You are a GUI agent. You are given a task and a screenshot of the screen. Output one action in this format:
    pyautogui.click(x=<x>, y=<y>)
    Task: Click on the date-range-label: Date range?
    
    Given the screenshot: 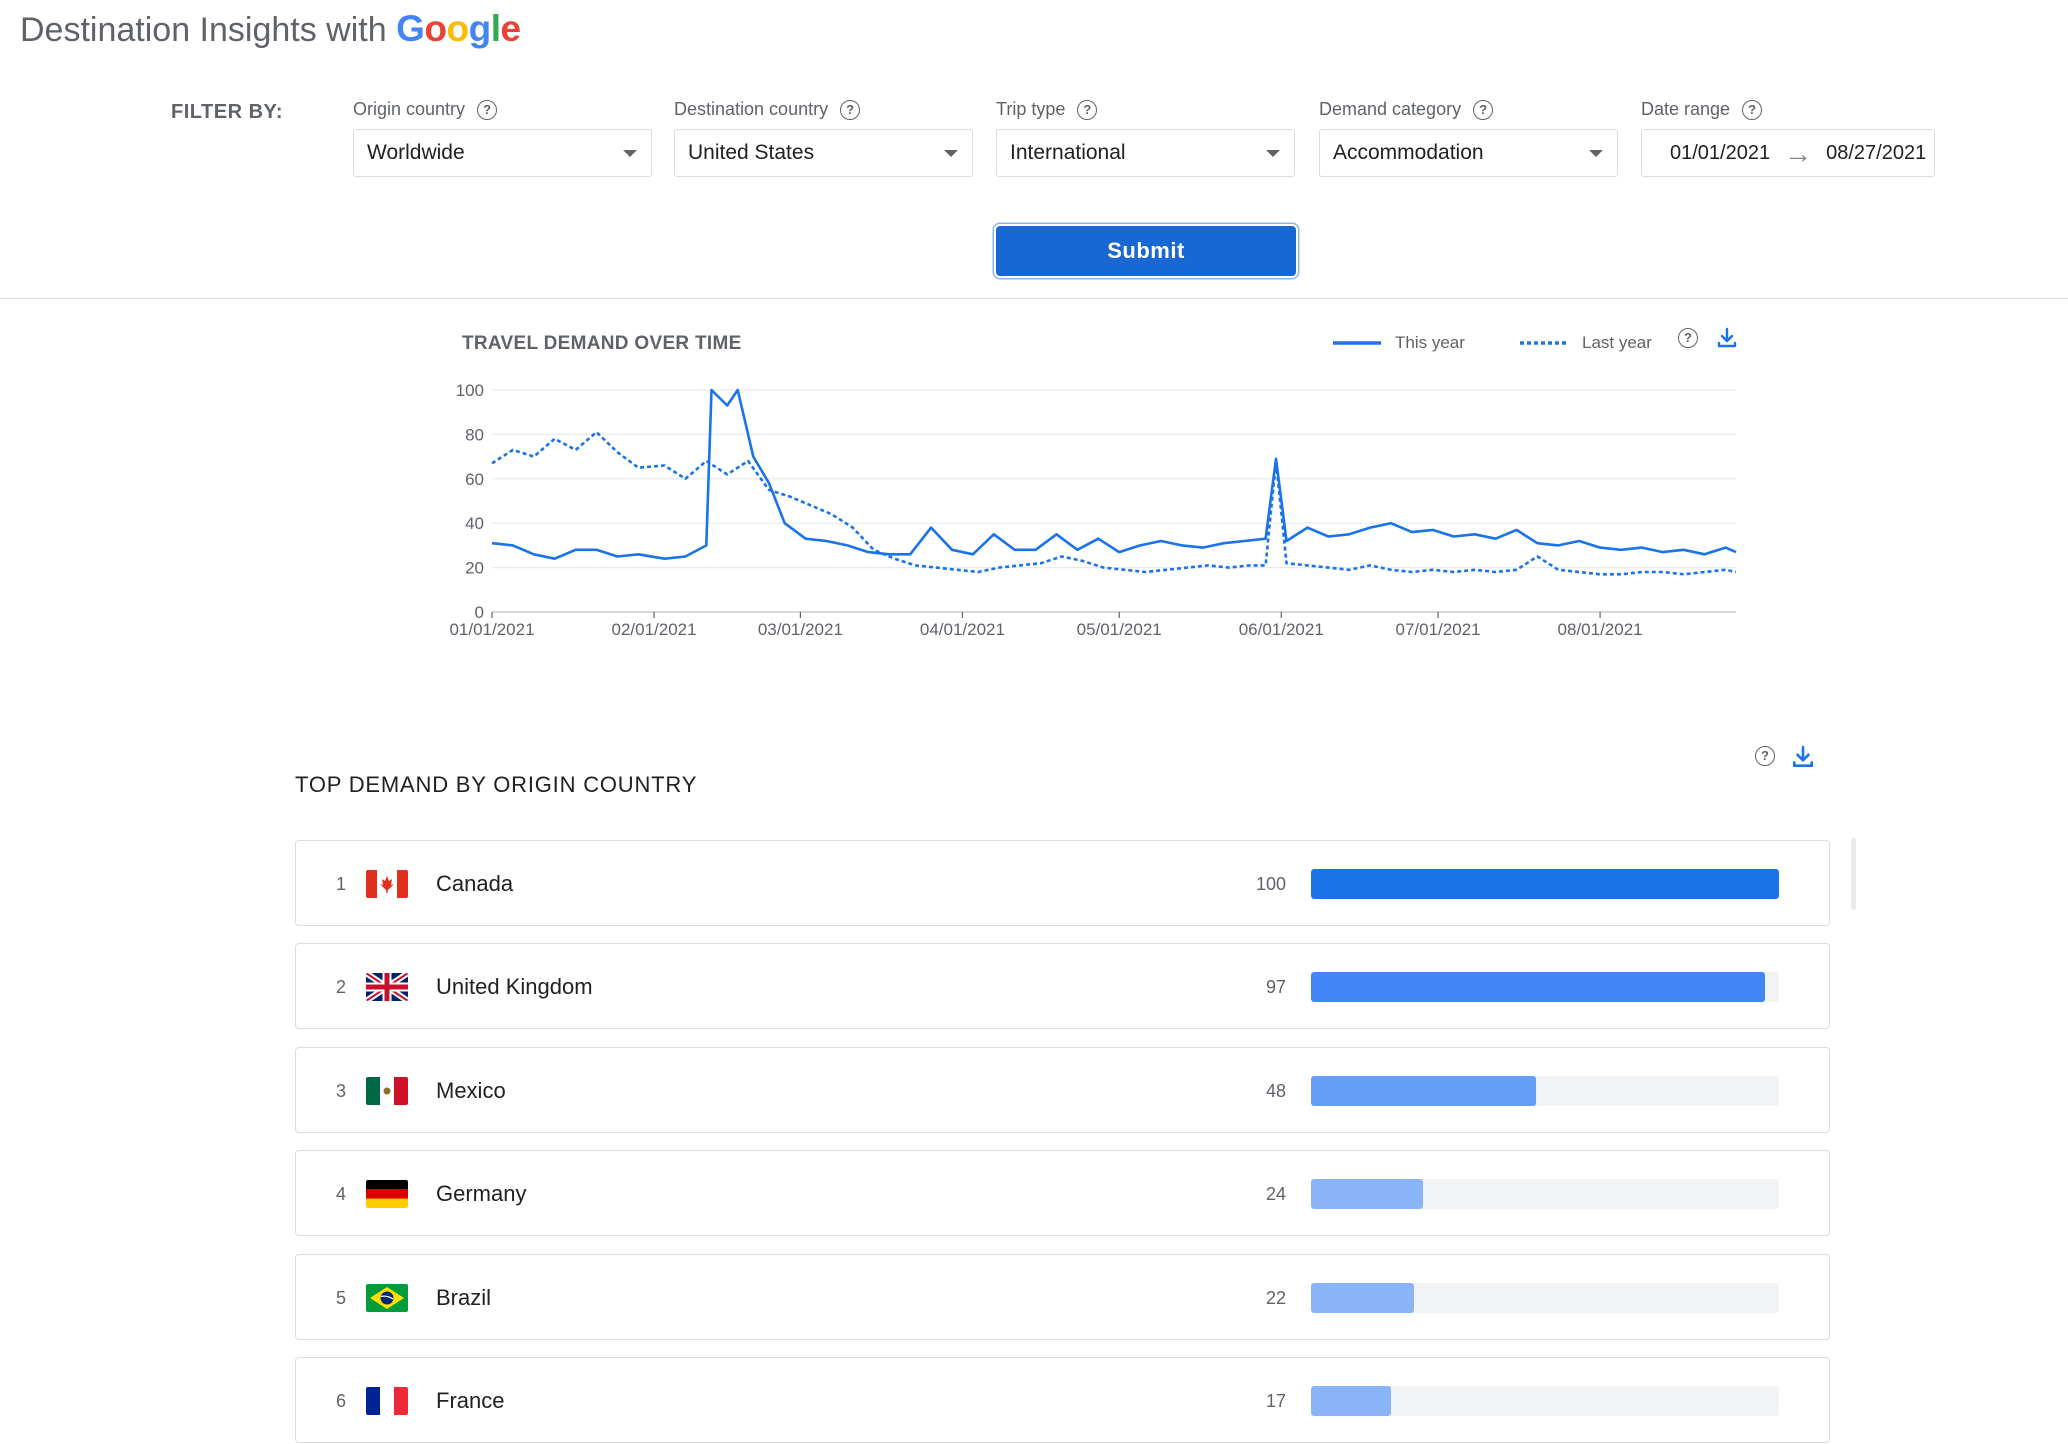 What is the action you would take?
    pyautogui.click(x=1701, y=109)
    